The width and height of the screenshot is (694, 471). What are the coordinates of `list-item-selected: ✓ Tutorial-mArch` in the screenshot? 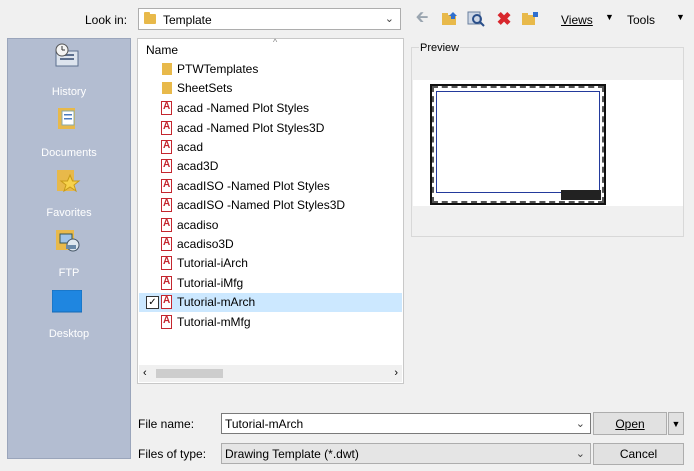 It's located at (270, 302).